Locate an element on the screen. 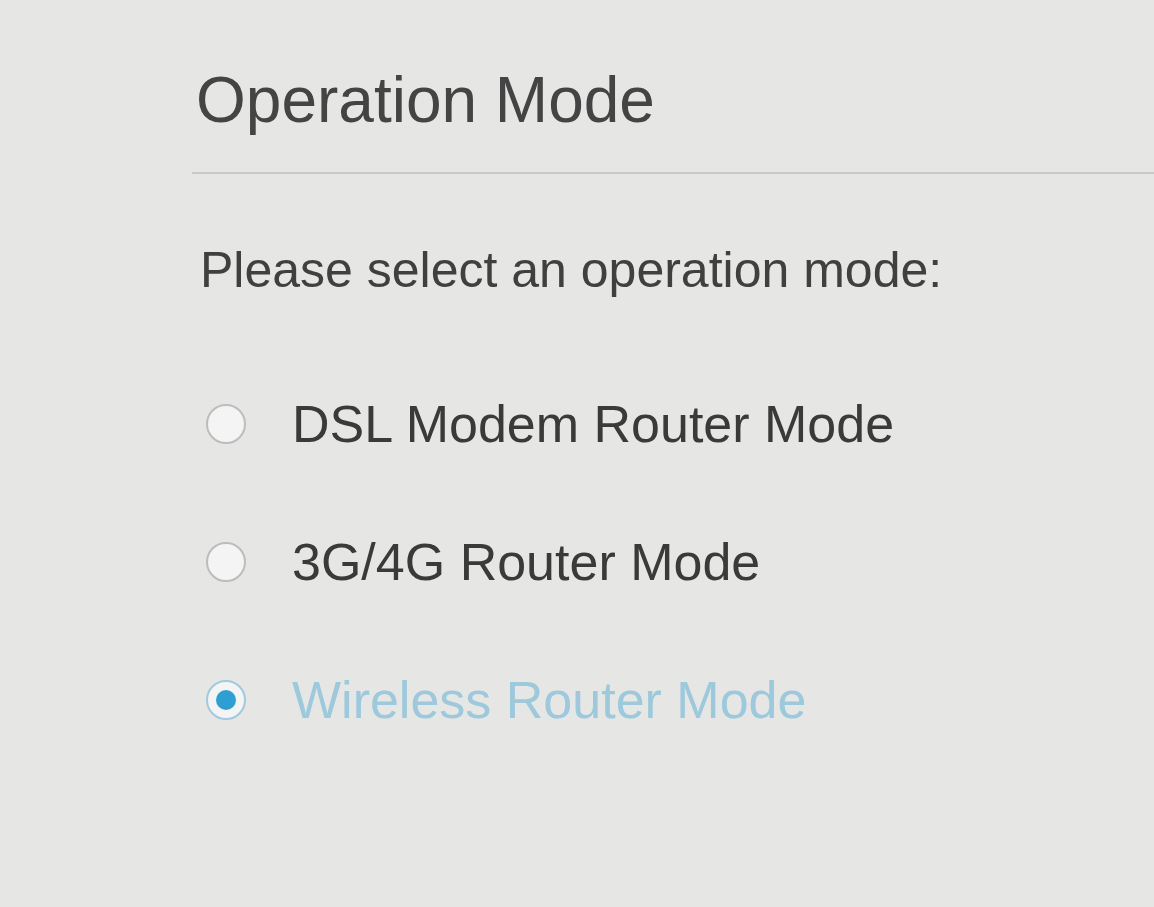  option-label: 3G/4G Router Mode is located at coordinates (526, 562).